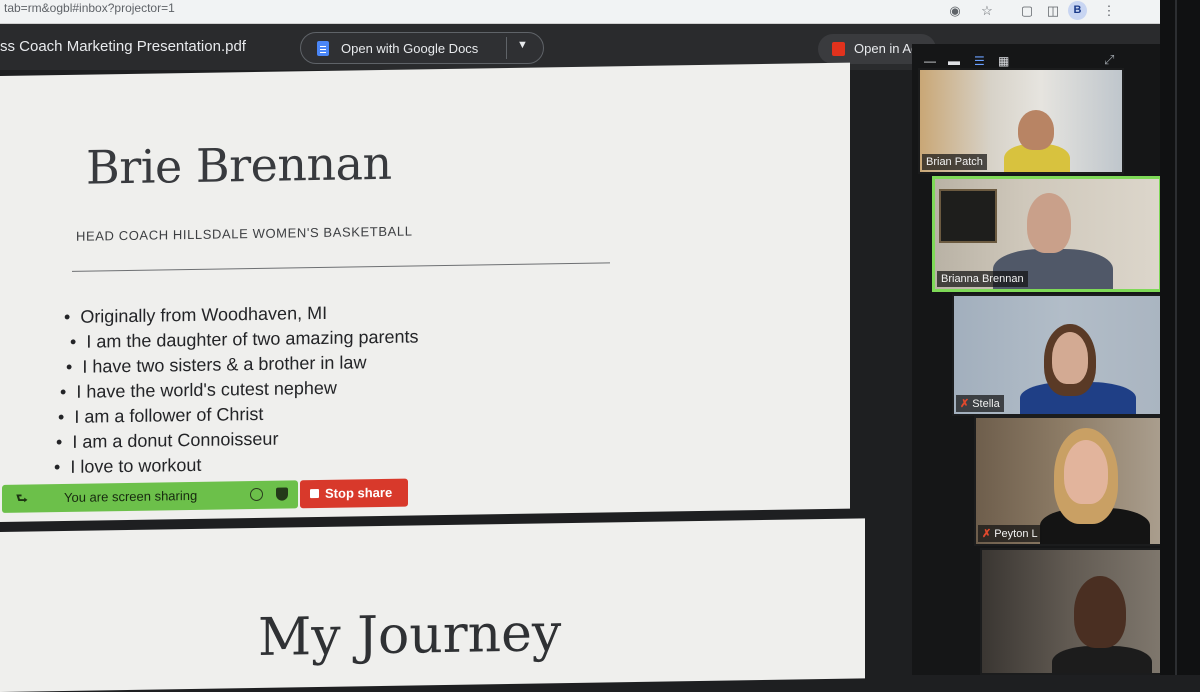  Describe the element at coordinates (244, 233) in the screenshot. I see `slide-subtitle: HEAD COACH HILLSDALE WOMEN'S BASKETBALL` at that location.